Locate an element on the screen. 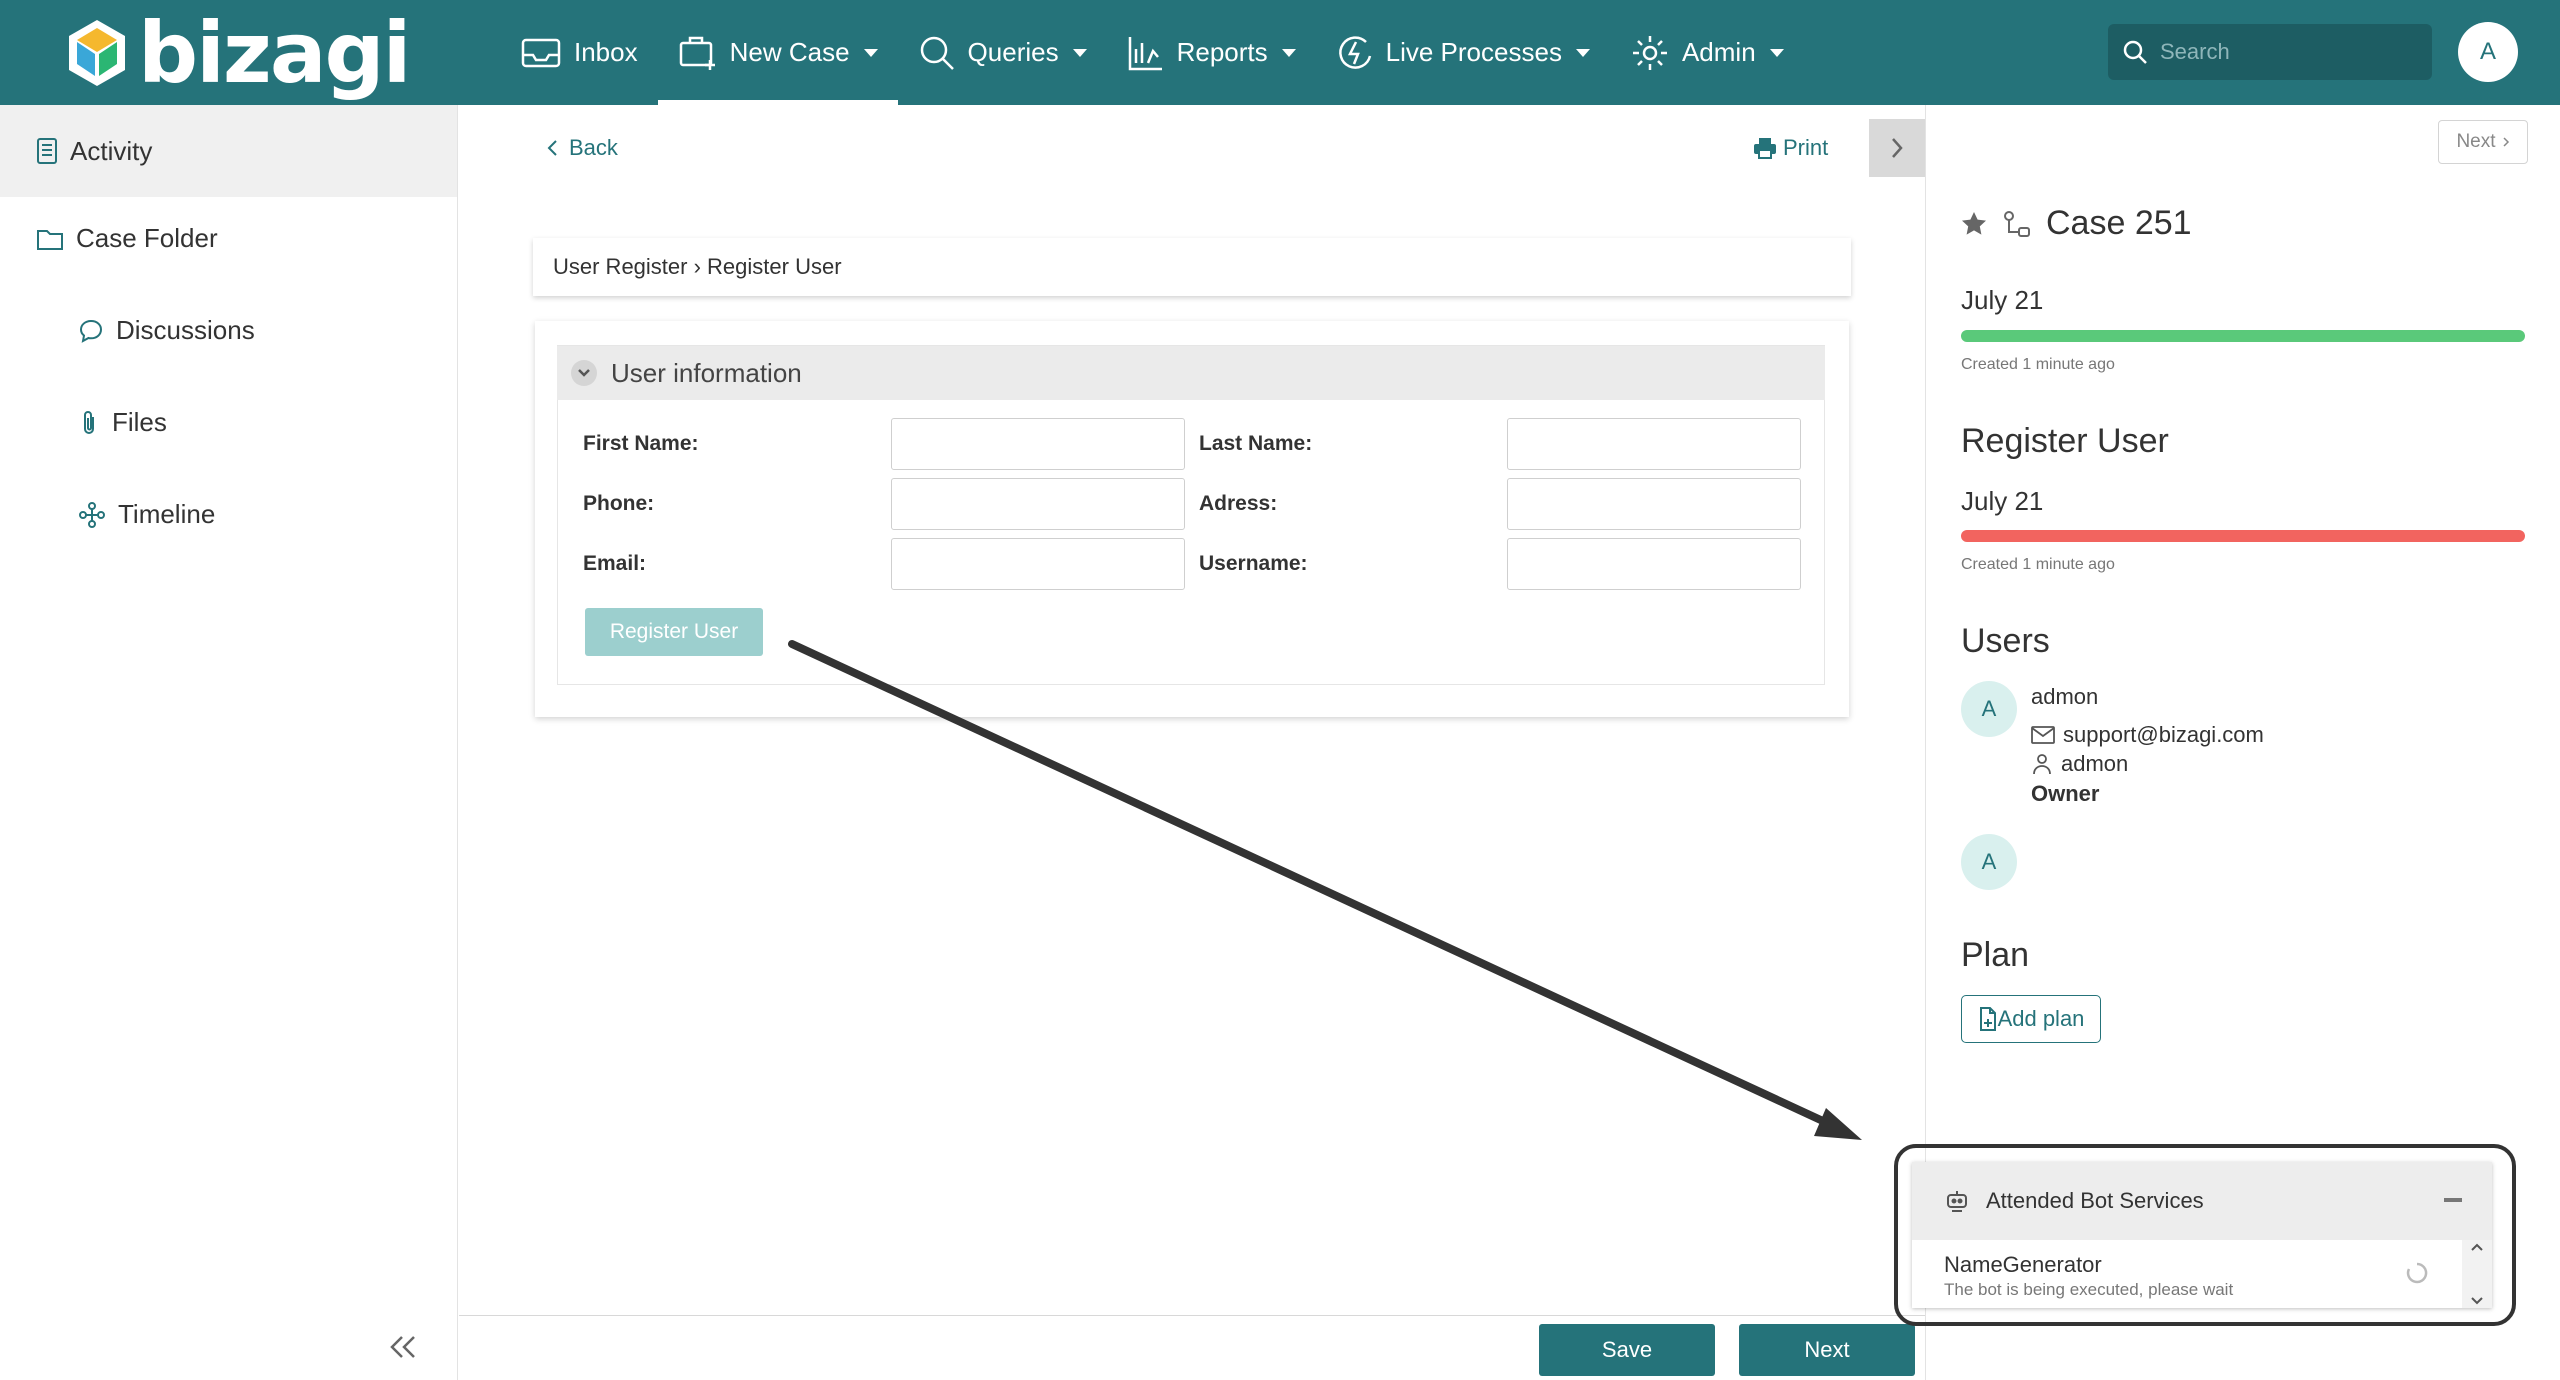 The image size is (2560, 1380). task-created-note: Created 1 minute ago is located at coordinates (2038, 564).